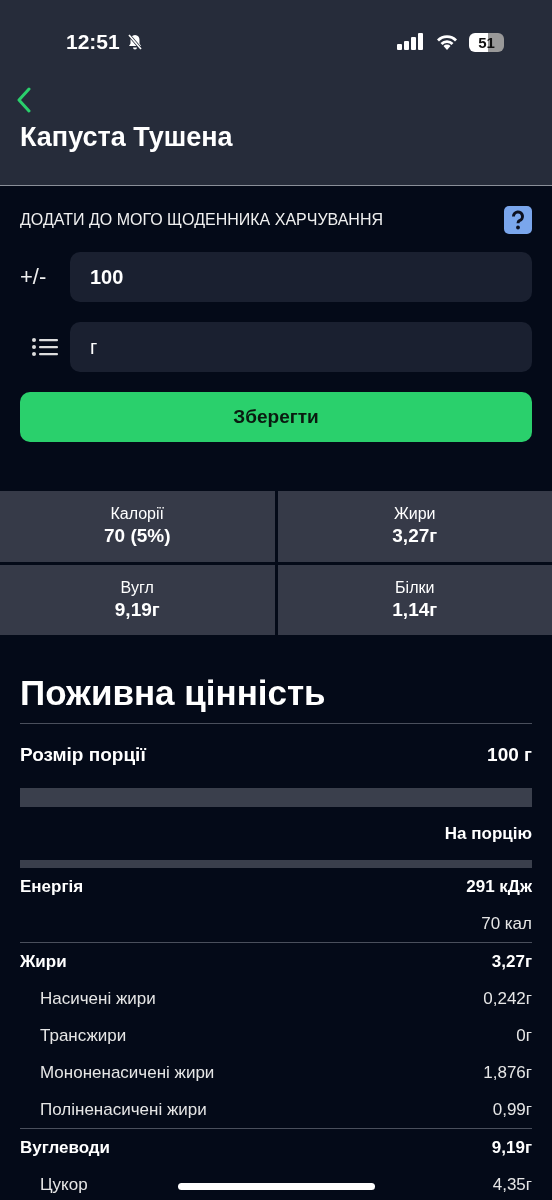 The image size is (552, 1200). Describe the element at coordinates (518, 220) in the screenshot. I see `help-icon` at that location.